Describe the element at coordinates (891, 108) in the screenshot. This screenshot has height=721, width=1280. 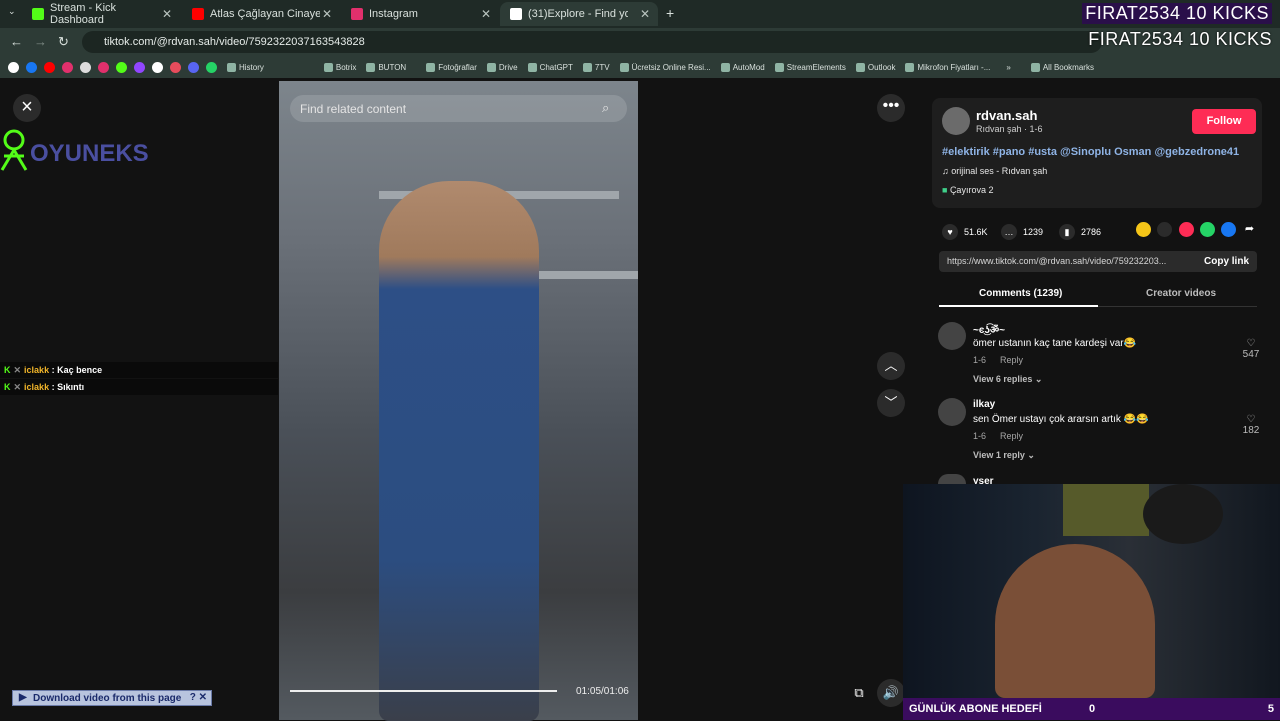
I see `more-options-button: •••` at that location.